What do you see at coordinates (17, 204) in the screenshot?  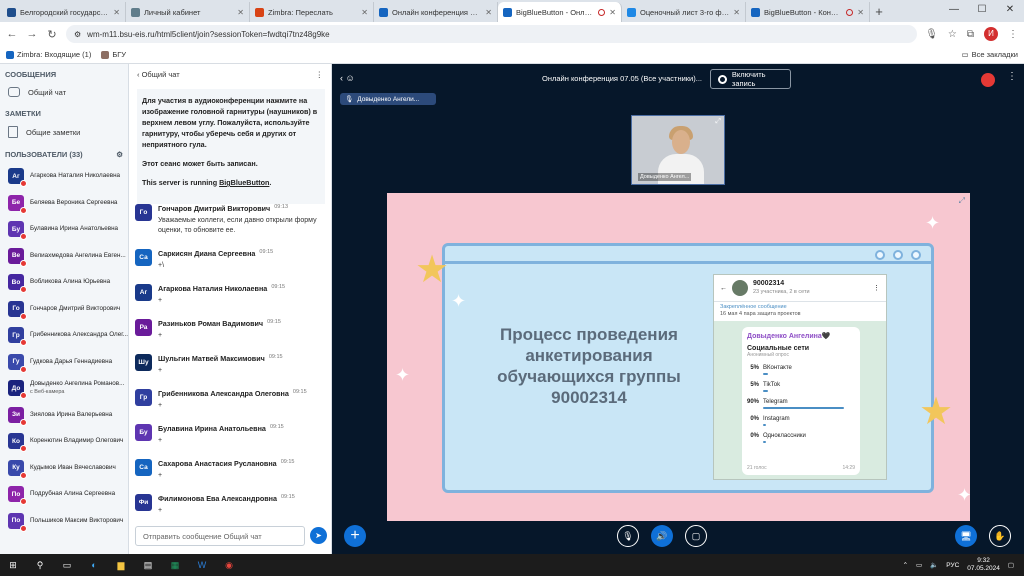 I see `avatar: Бе` at bounding box center [17, 204].